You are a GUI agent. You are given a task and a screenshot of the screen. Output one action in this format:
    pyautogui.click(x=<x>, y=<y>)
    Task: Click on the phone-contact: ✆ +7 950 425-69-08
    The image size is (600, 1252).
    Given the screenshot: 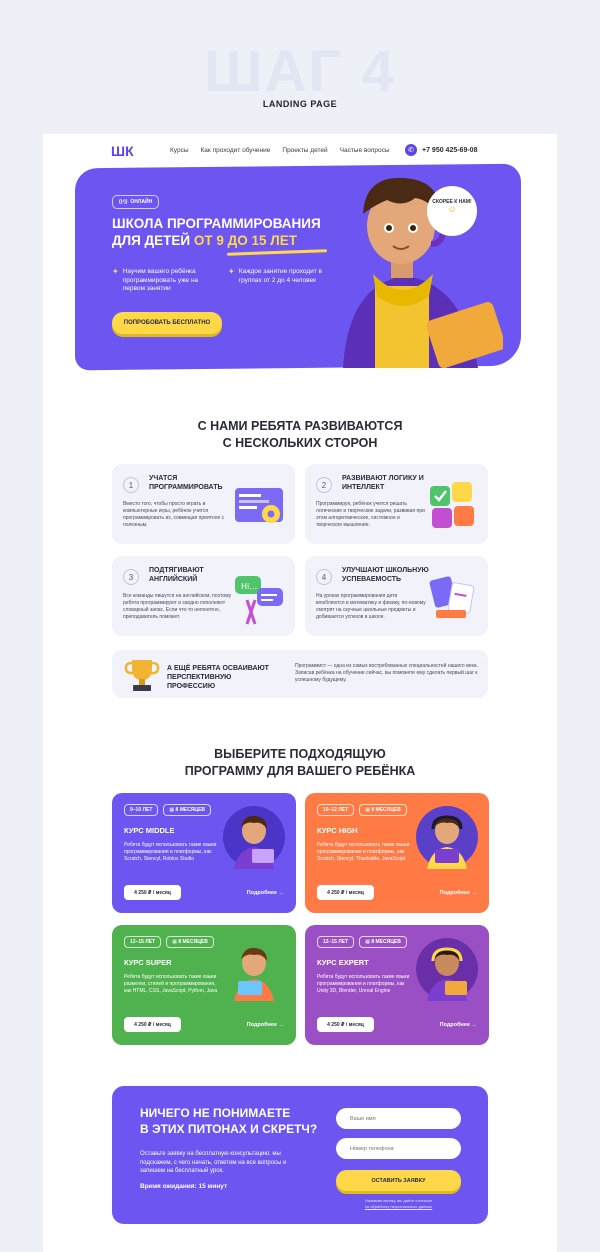 What is the action you would take?
    pyautogui.click(x=441, y=150)
    